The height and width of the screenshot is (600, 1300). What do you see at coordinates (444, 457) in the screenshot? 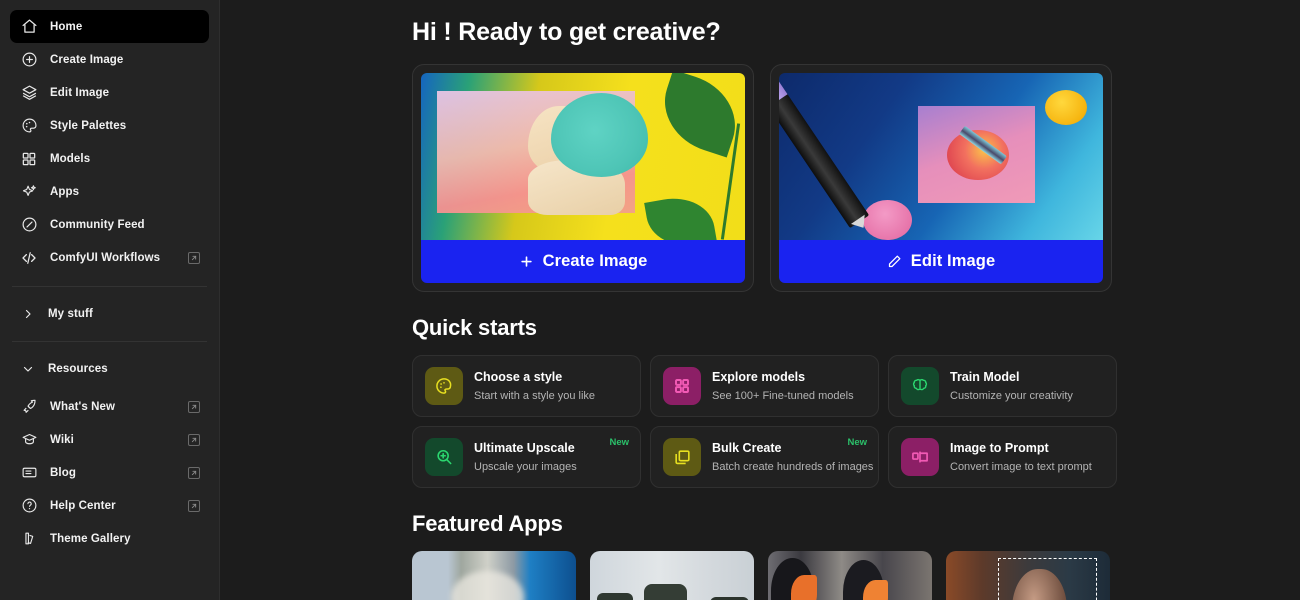
I see `magnifier-plus-icon` at bounding box center [444, 457].